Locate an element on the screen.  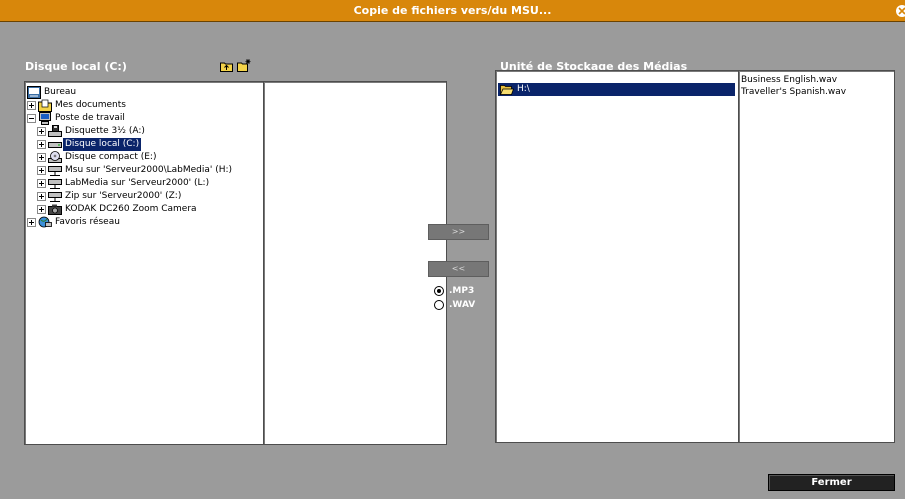
camera-icon is located at coordinates (55, 209).